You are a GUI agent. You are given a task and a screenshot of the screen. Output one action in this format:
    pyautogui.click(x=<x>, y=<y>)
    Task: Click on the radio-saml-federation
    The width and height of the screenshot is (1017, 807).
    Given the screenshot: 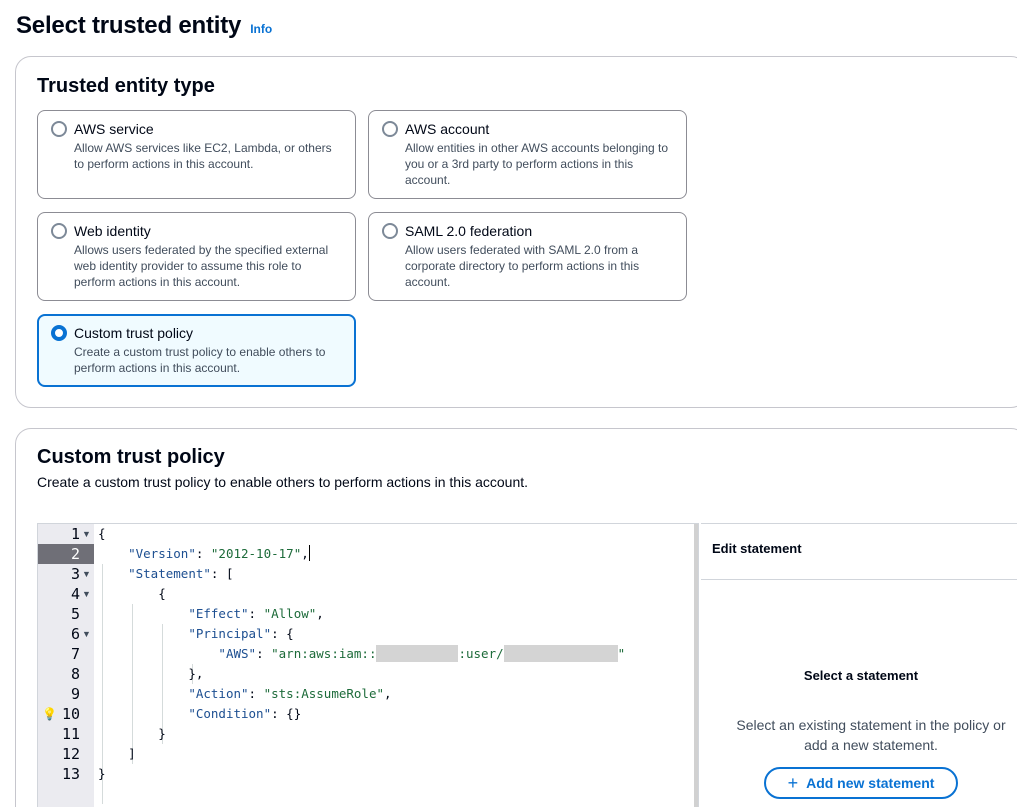 What is the action you would take?
    pyautogui.click(x=390, y=231)
    